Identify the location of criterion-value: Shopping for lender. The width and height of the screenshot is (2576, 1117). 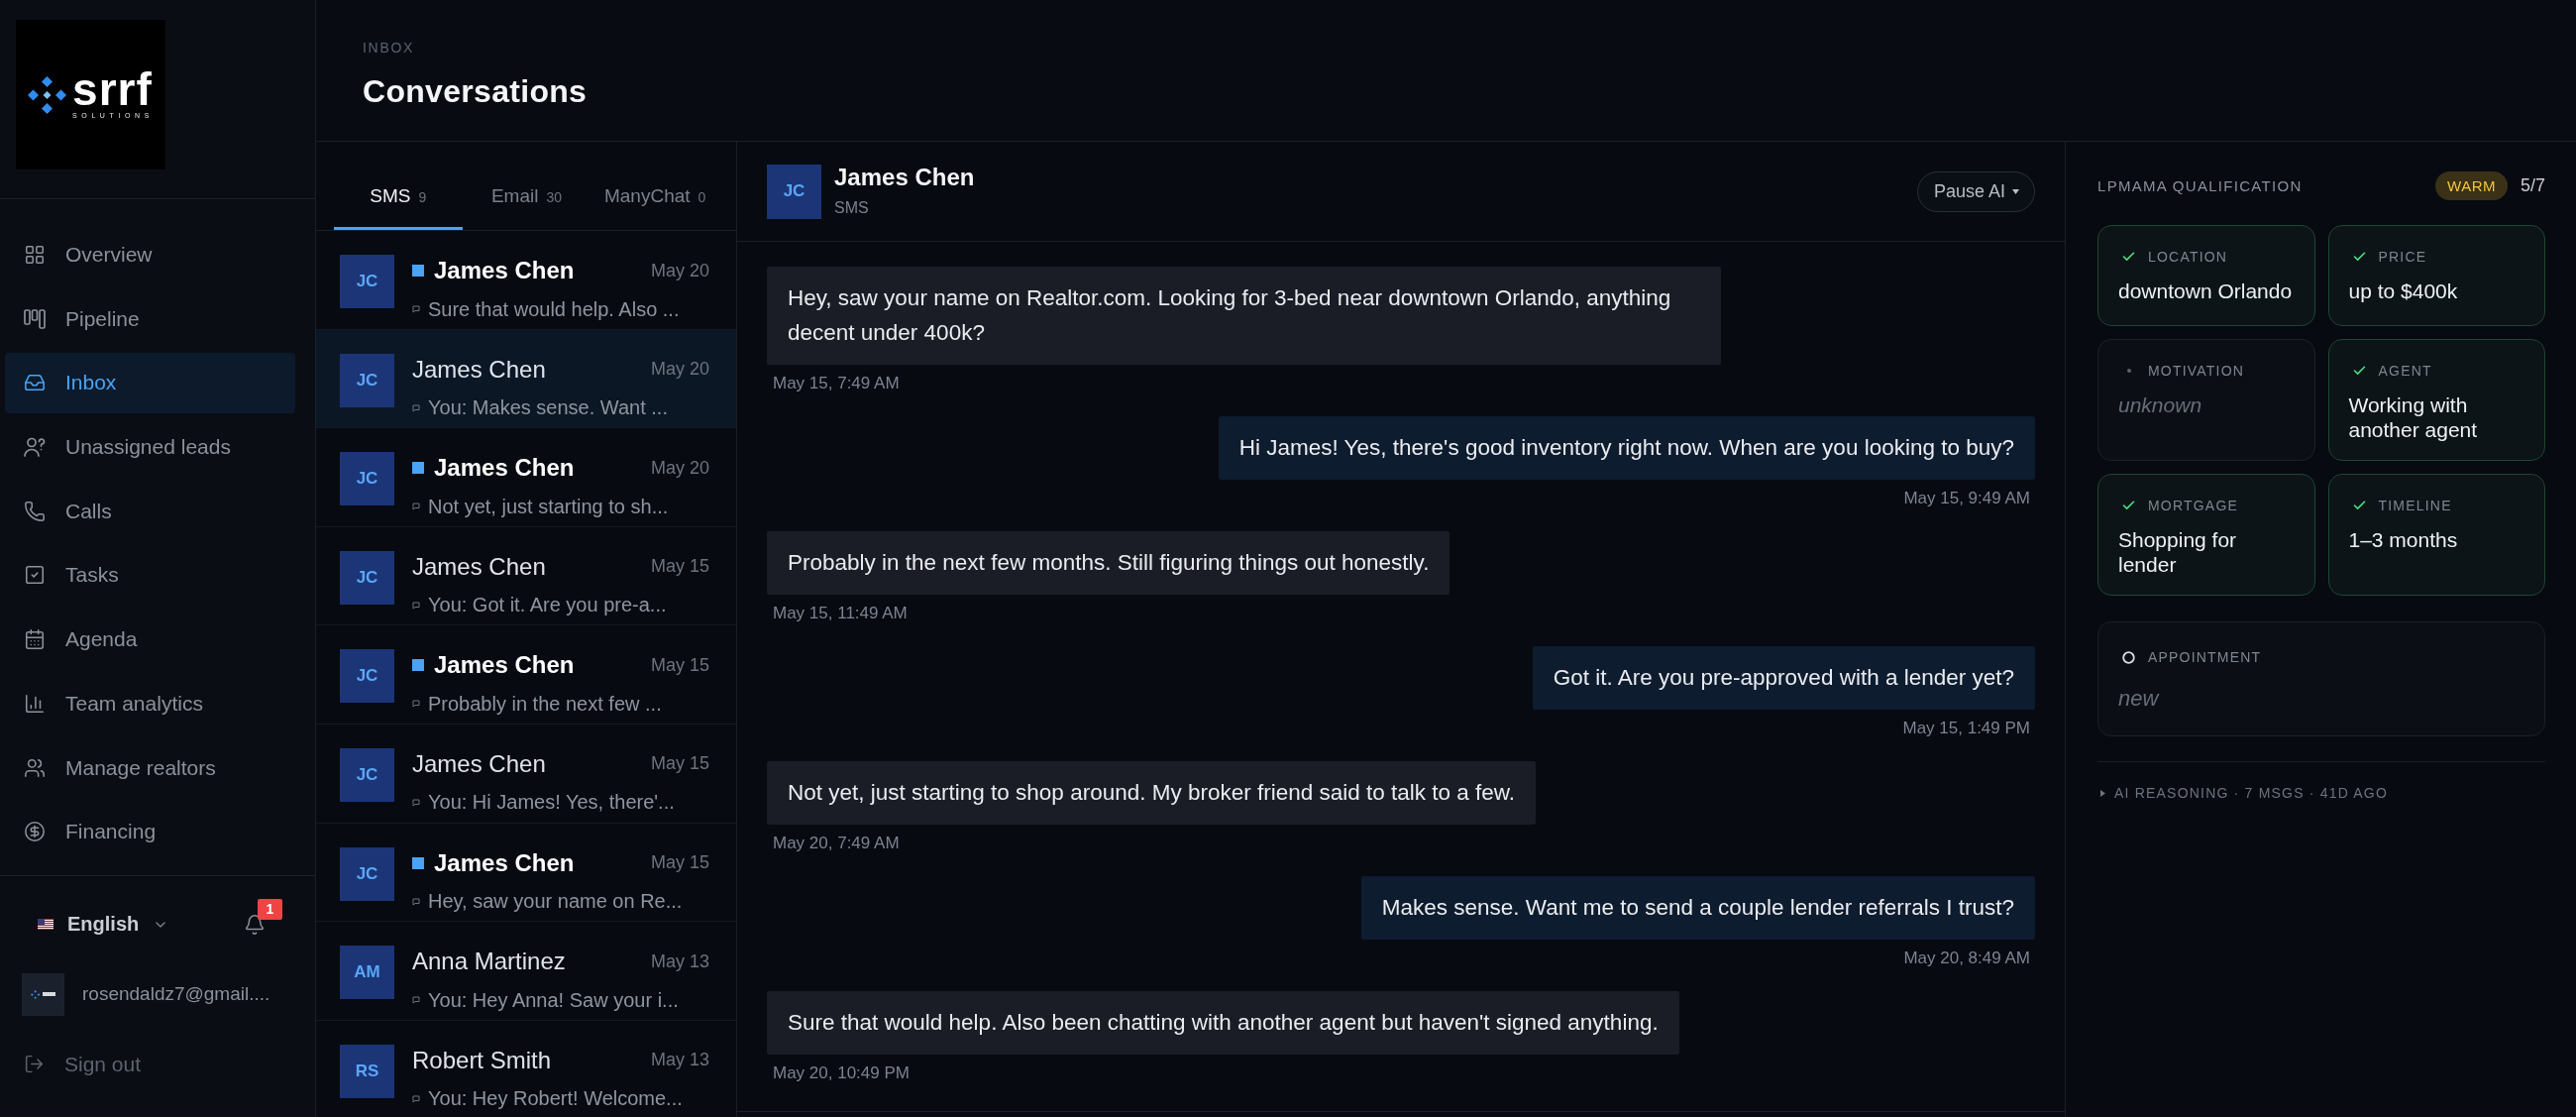
(2178, 552).